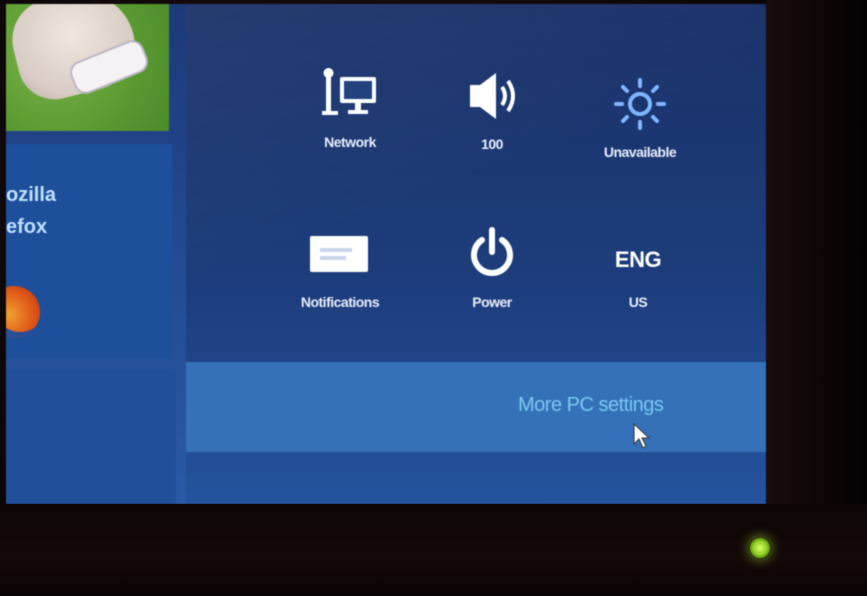 Image resolution: width=867 pixels, height=596 pixels. What do you see at coordinates (492, 96) in the screenshot?
I see `volume-icon` at bounding box center [492, 96].